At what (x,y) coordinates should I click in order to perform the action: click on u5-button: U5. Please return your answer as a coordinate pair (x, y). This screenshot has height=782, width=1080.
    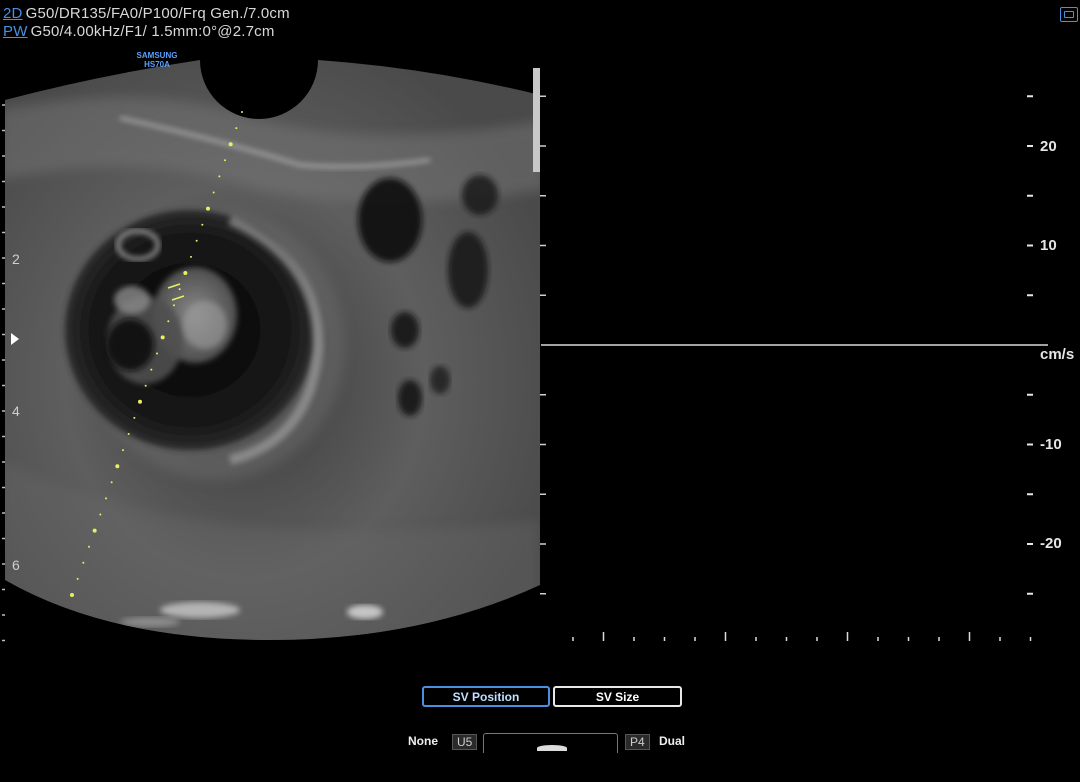
    Looking at the image, I should click on (465, 742).